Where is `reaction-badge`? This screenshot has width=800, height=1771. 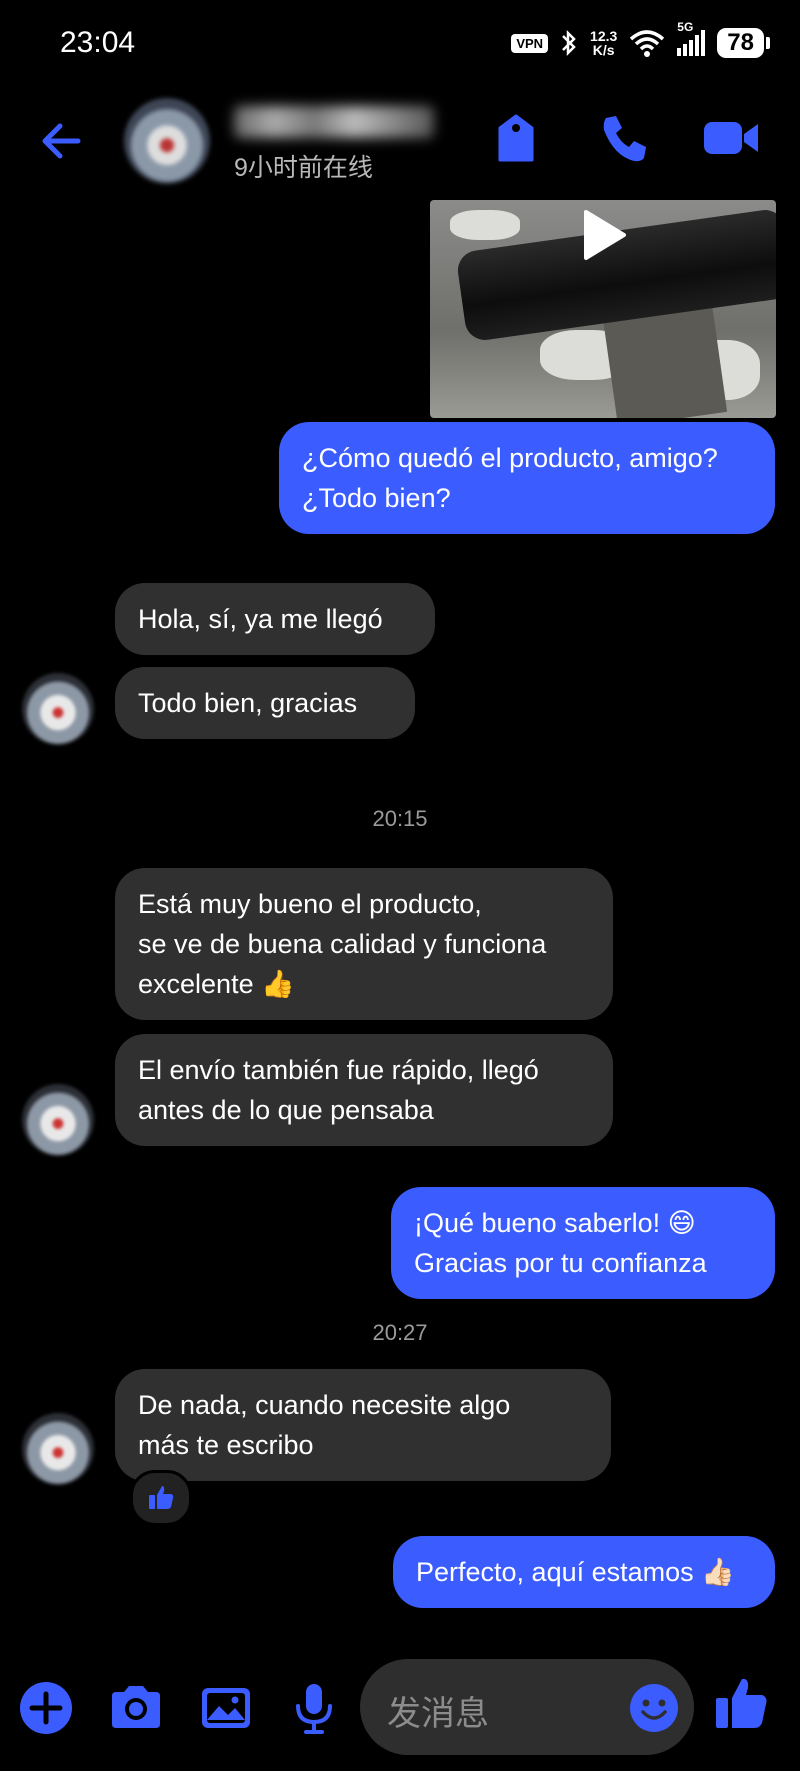
reaction-badge is located at coordinates (161, 1498).